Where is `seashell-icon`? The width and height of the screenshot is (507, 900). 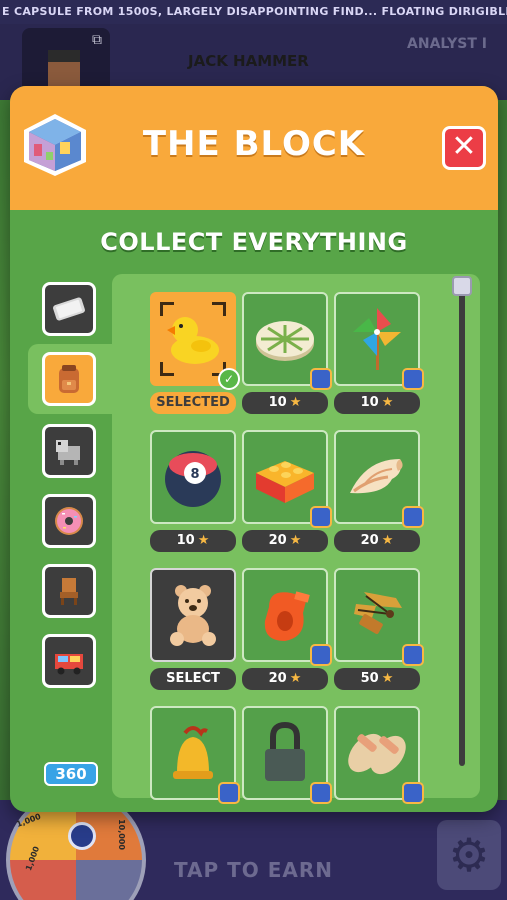 seashell-icon is located at coordinates (376, 476).